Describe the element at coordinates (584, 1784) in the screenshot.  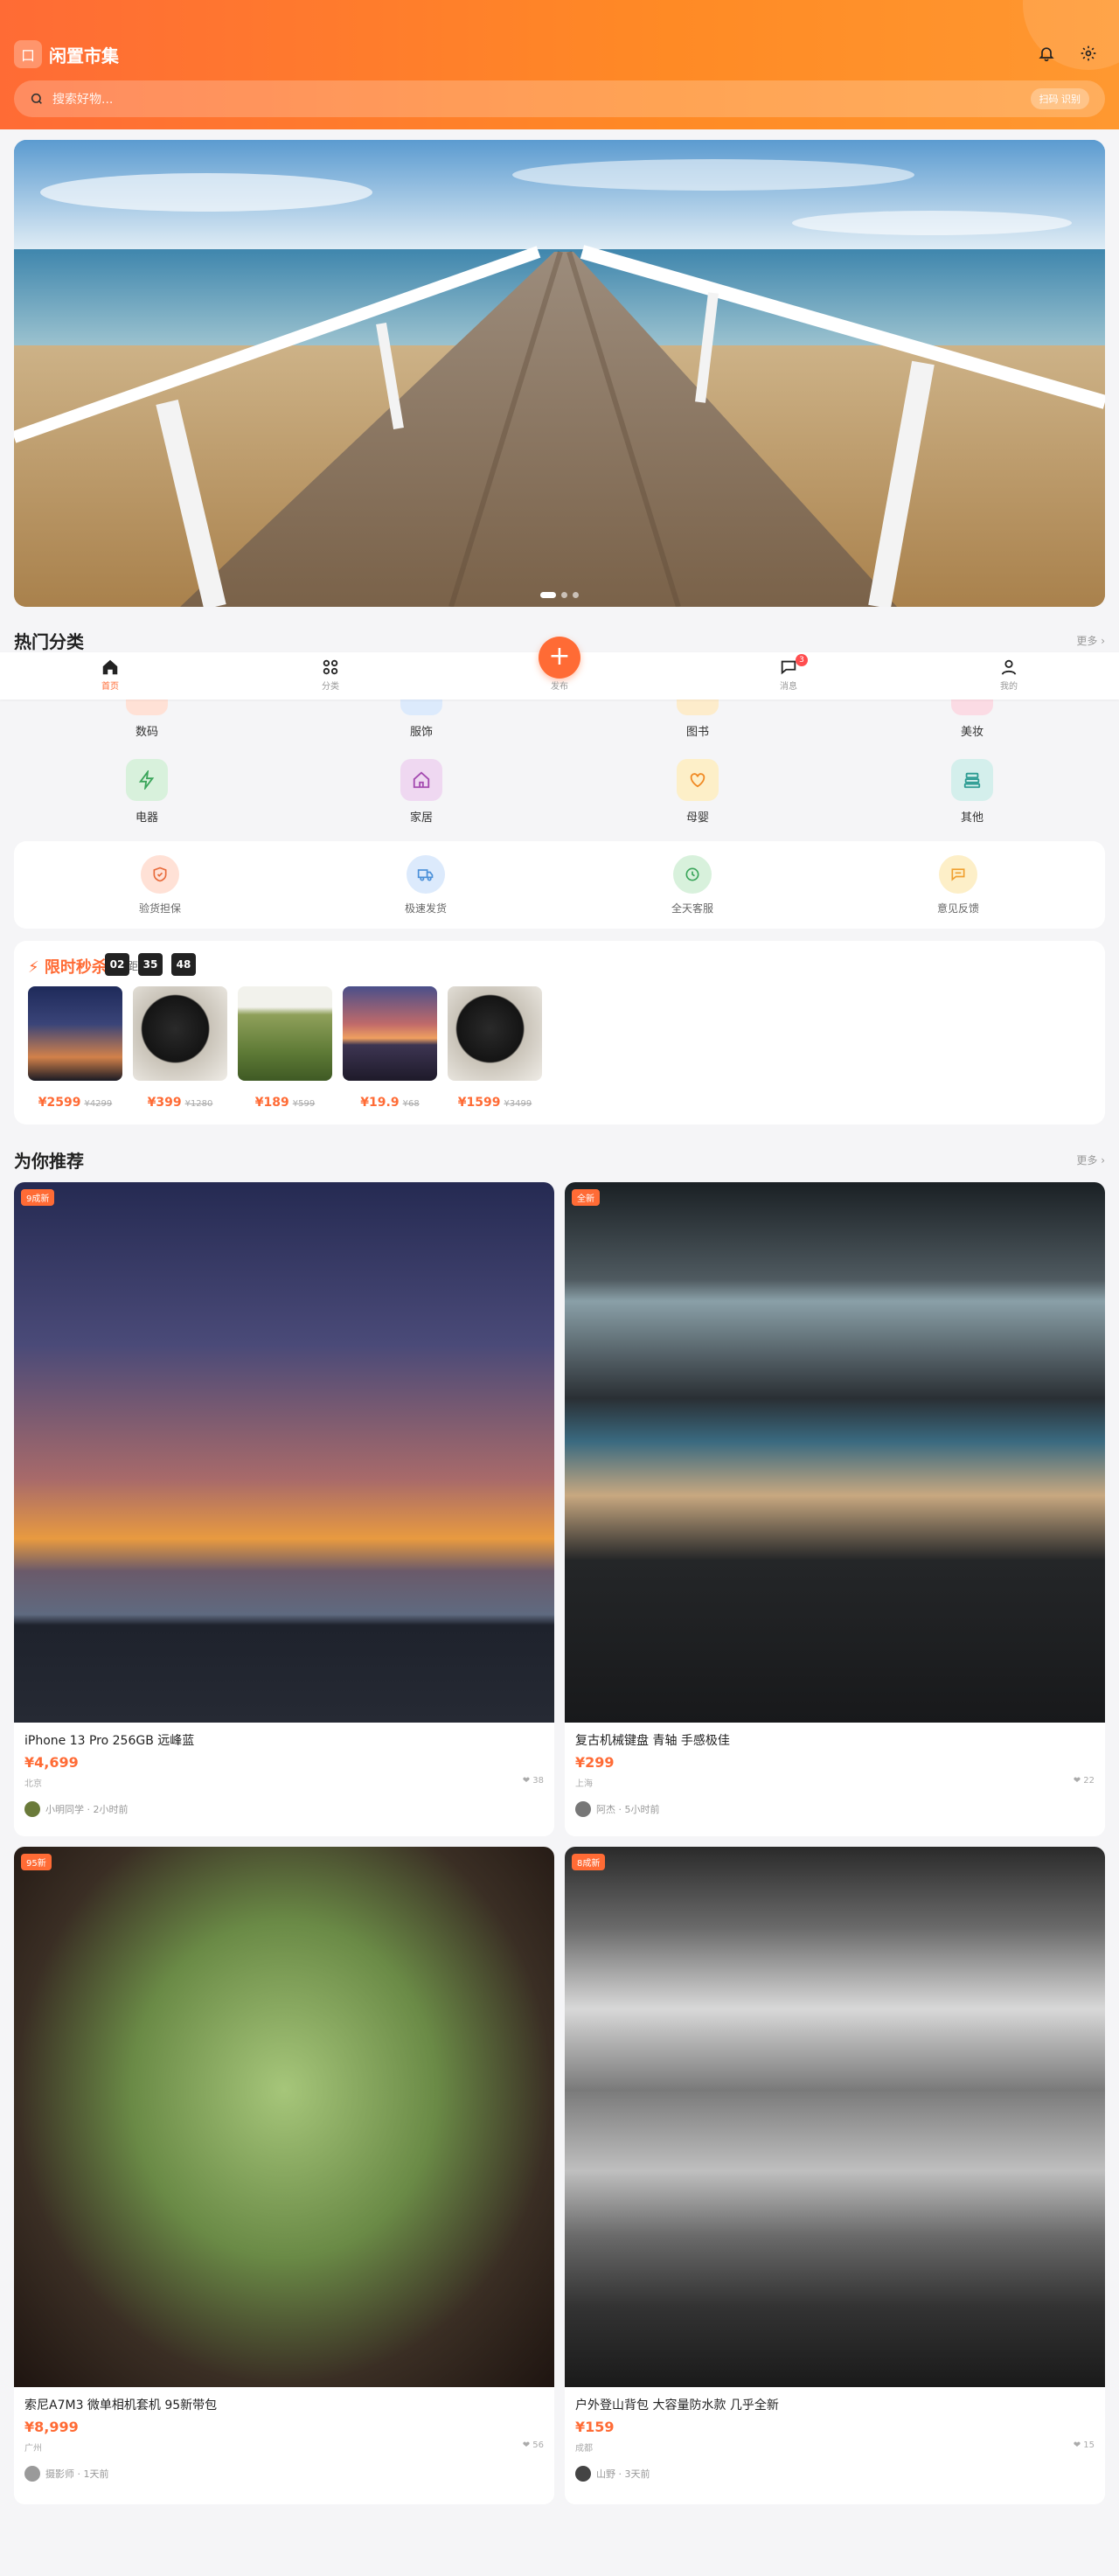
I see `product-location: 上海` at that location.